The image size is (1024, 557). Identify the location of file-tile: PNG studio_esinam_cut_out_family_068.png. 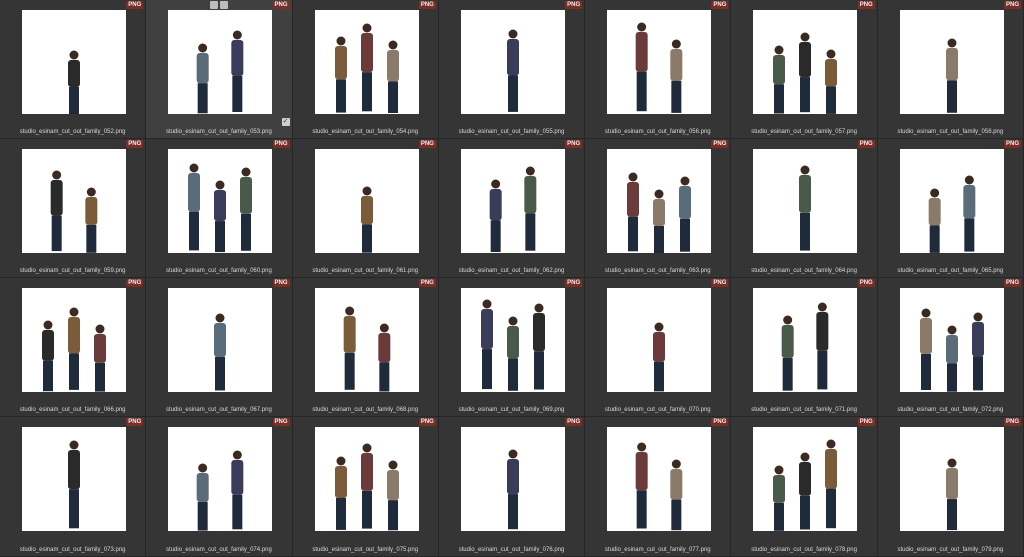
(365, 347).